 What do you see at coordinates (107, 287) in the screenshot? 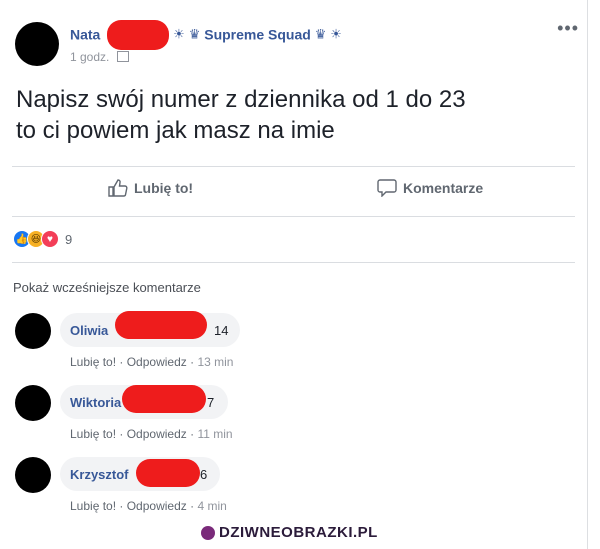
I see `show-previous-comments-link: Pokaż wcześniejsze komentarze` at bounding box center [107, 287].